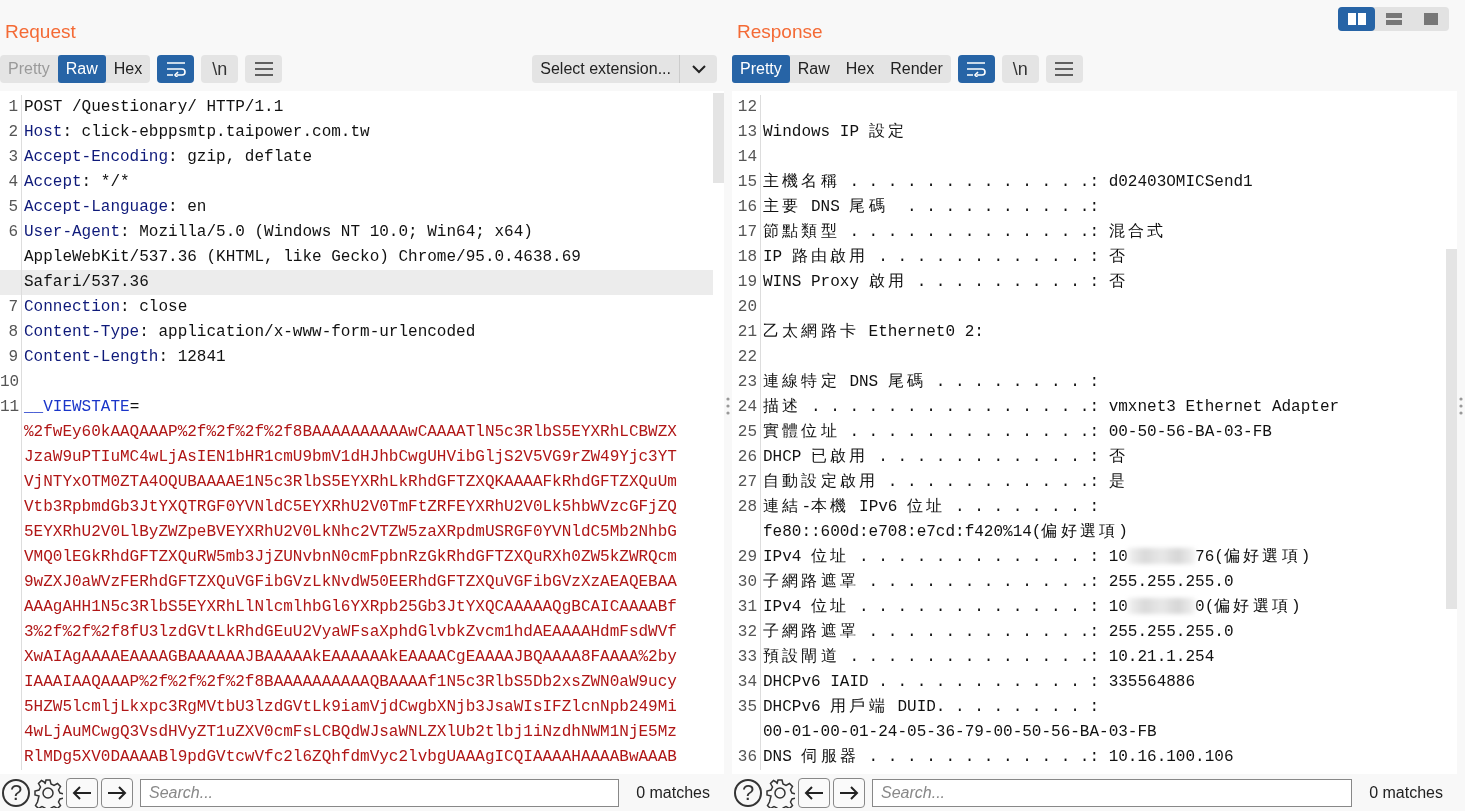 This screenshot has width=1465, height=811. Describe the element at coordinates (945, 532) in the screenshot. I see `code-line: fe80::600d:e708:e7cd:f420%14(偏好選項)` at that location.